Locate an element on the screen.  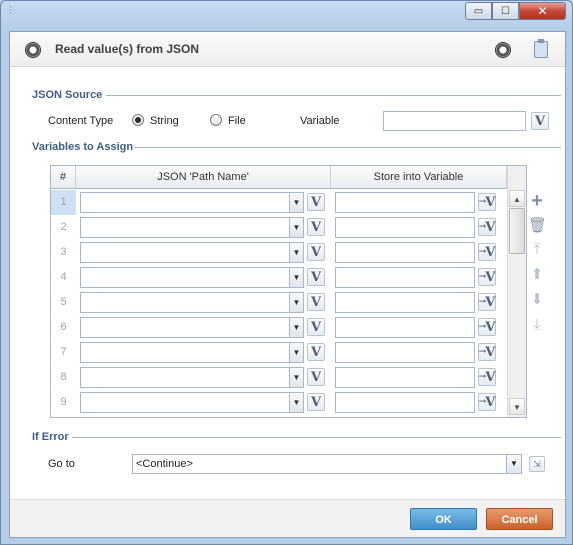
move-top-icon: ⤒ is located at coordinates (537, 250).